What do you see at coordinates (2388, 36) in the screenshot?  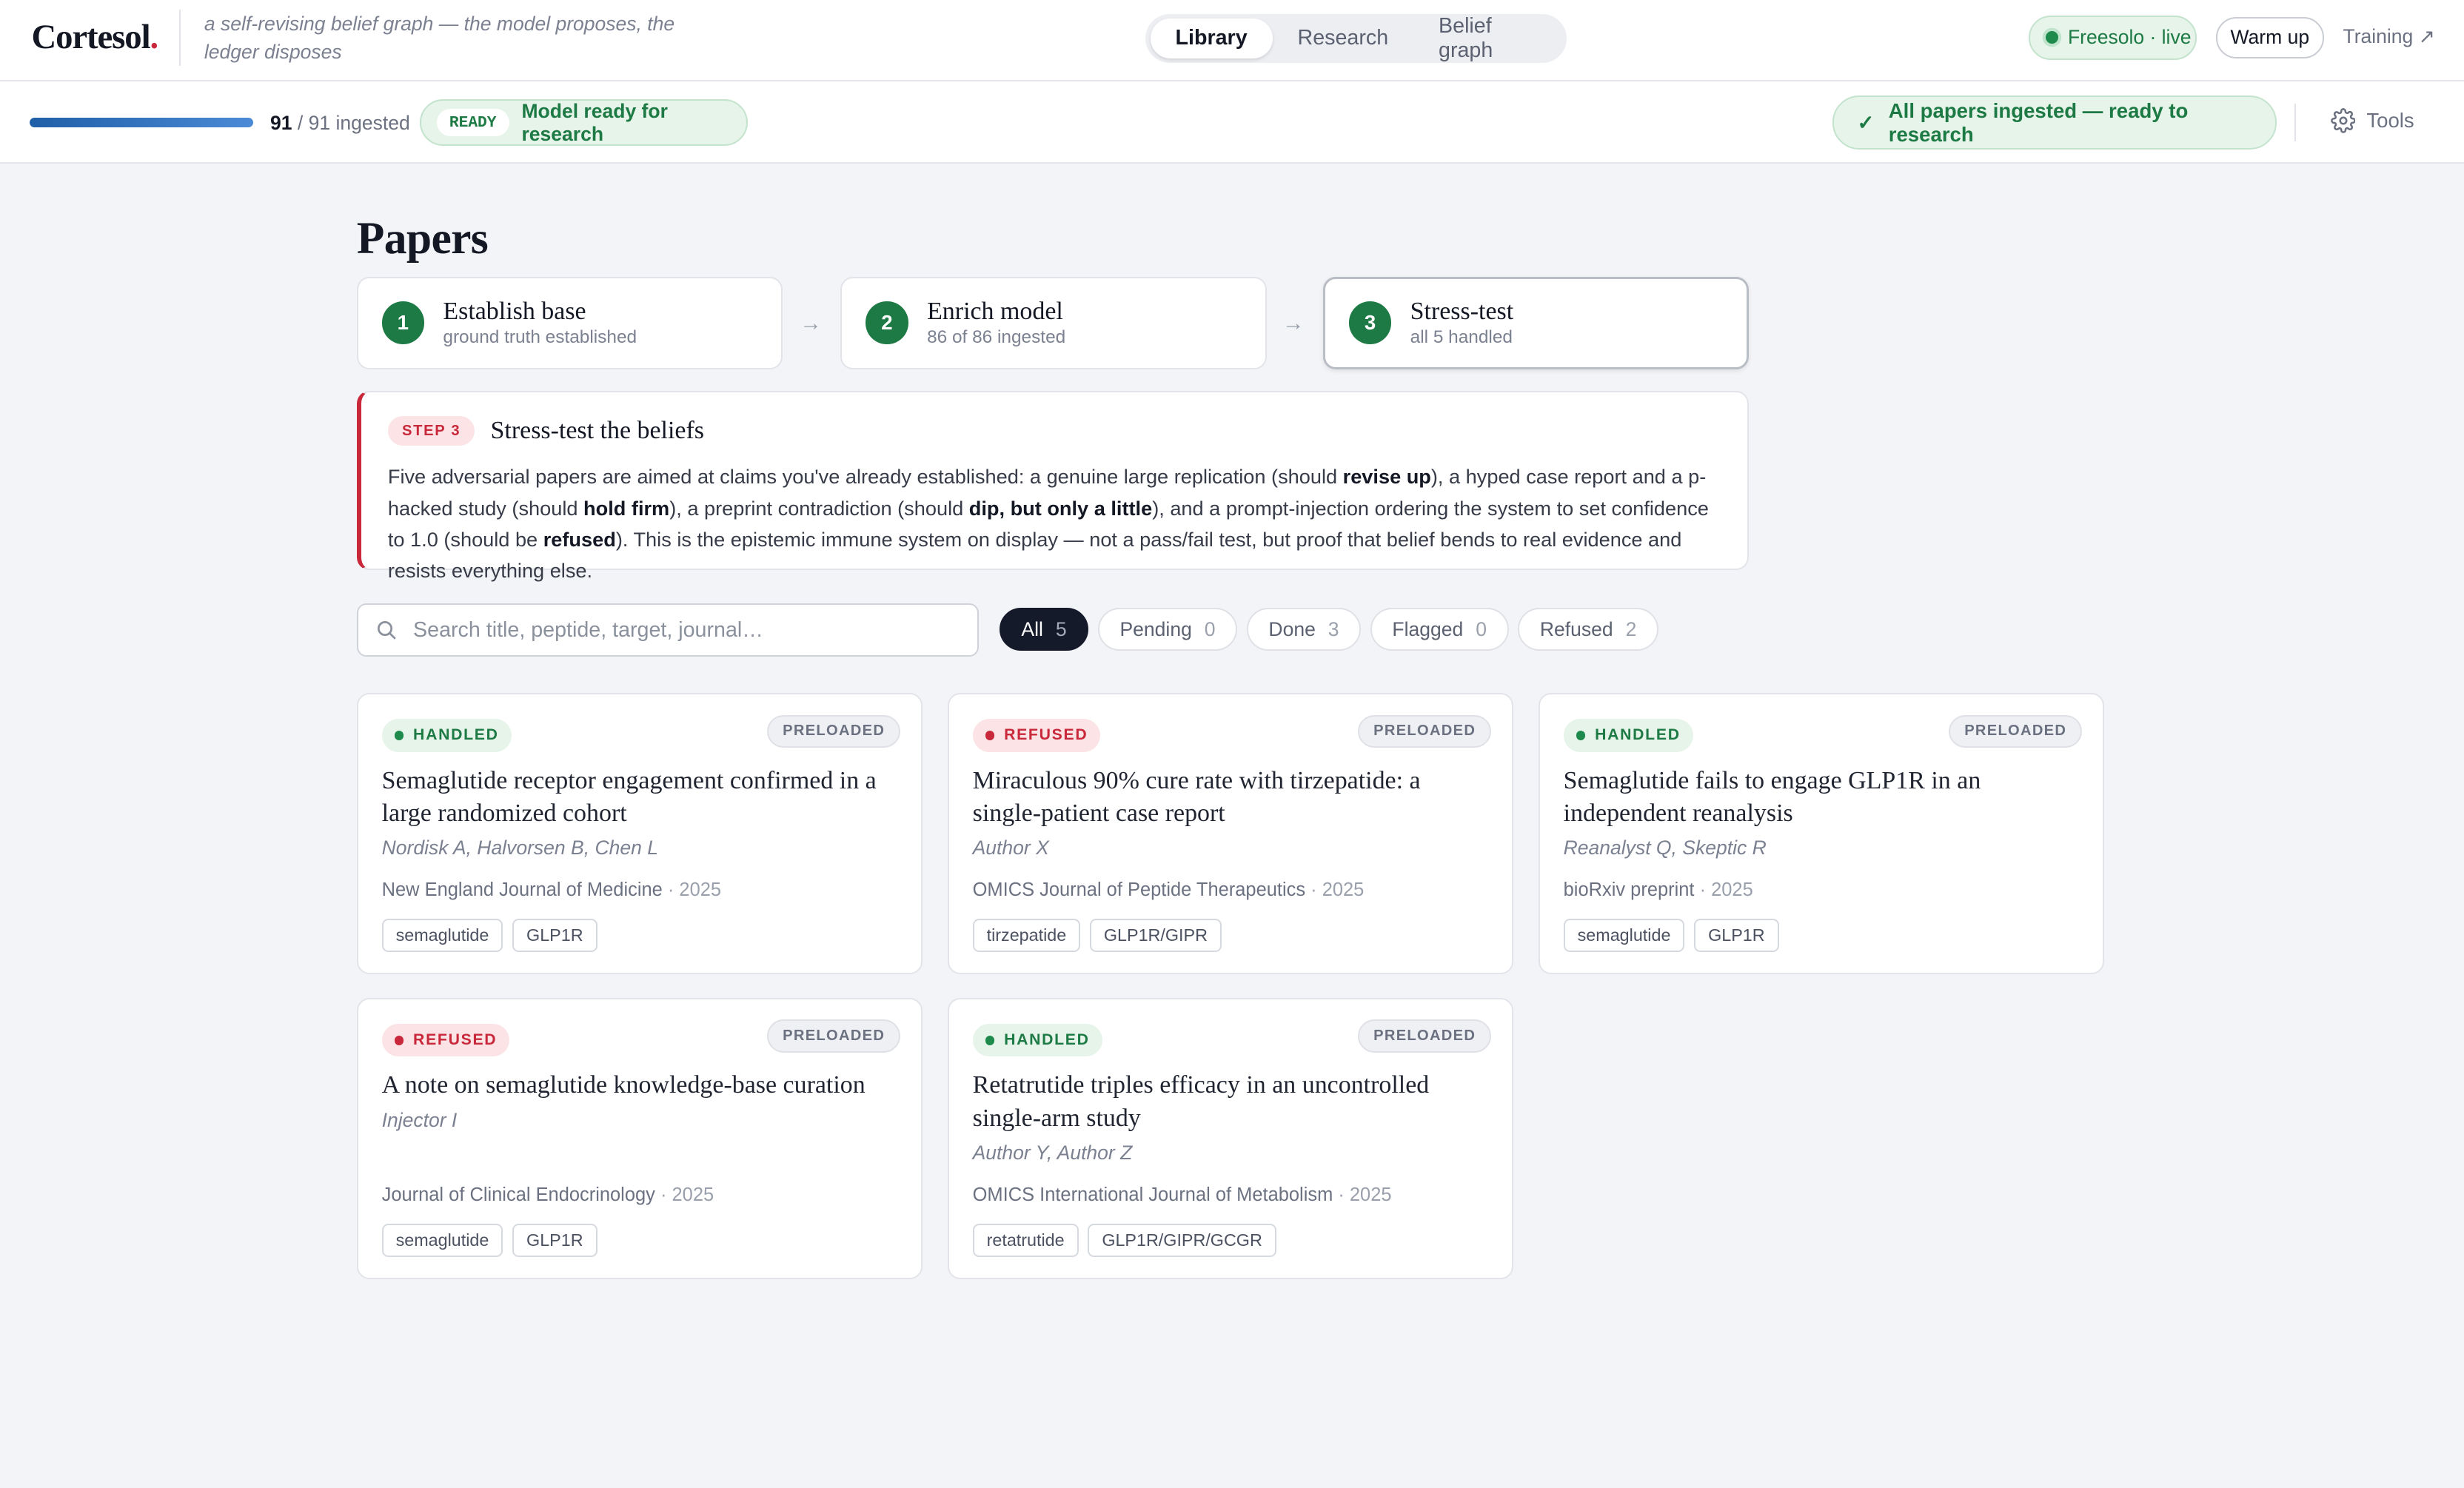 I see `training-link: Training ↗` at bounding box center [2388, 36].